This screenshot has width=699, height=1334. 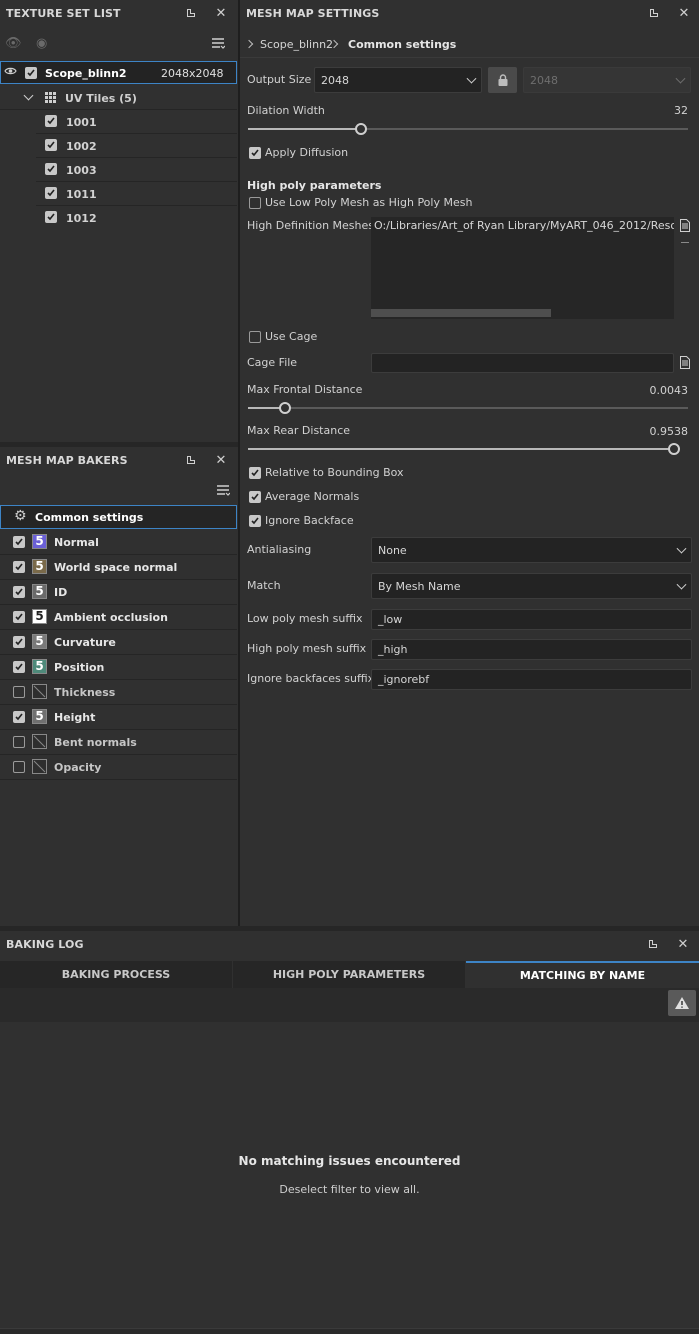 What do you see at coordinates (531, 619) in the screenshot?
I see `low-suffix-input: _low` at bounding box center [531, 619].